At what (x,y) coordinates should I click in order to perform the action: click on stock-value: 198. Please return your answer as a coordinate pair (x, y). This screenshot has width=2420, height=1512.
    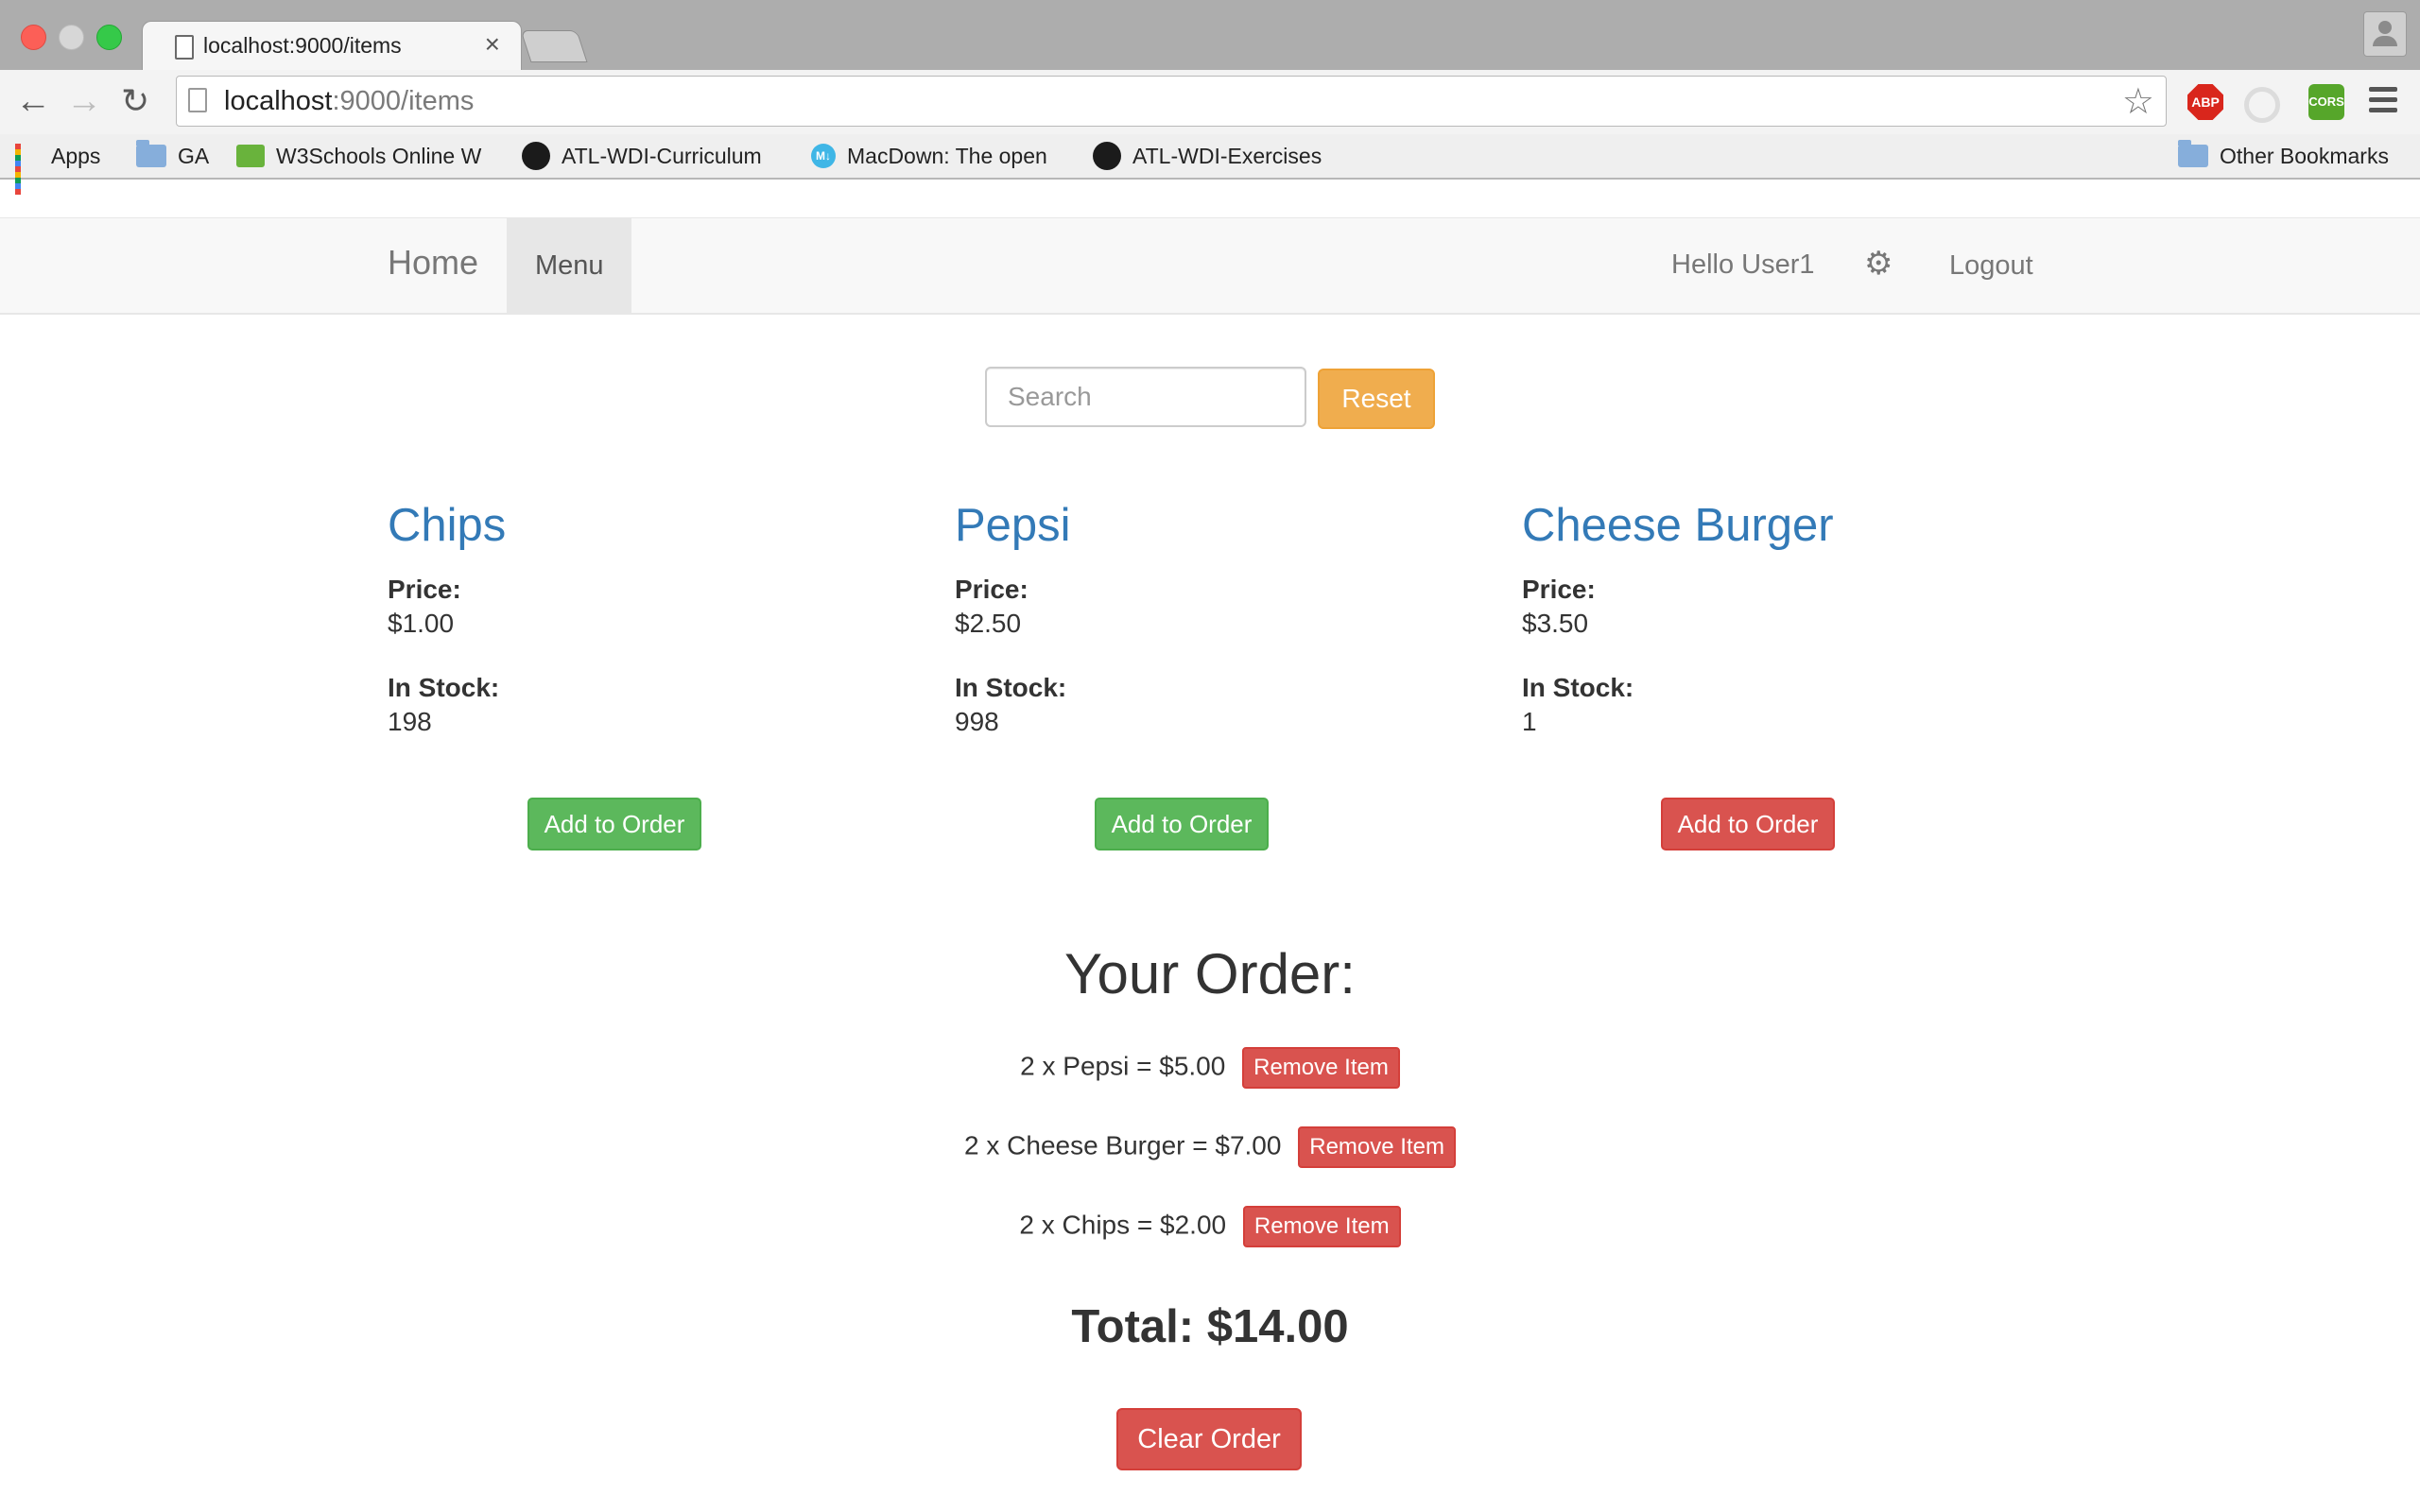
    Looking at the image, I should click on (410, 721).